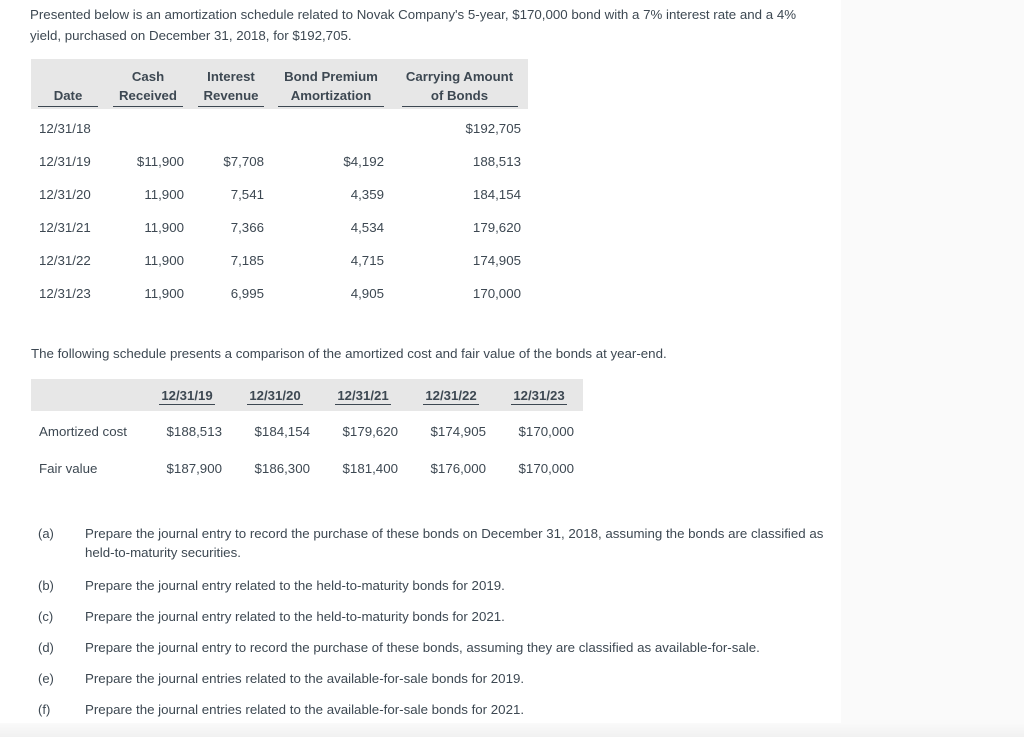  I want to click on comparison-header-date-3: 12/31/21, so click(363, 395).